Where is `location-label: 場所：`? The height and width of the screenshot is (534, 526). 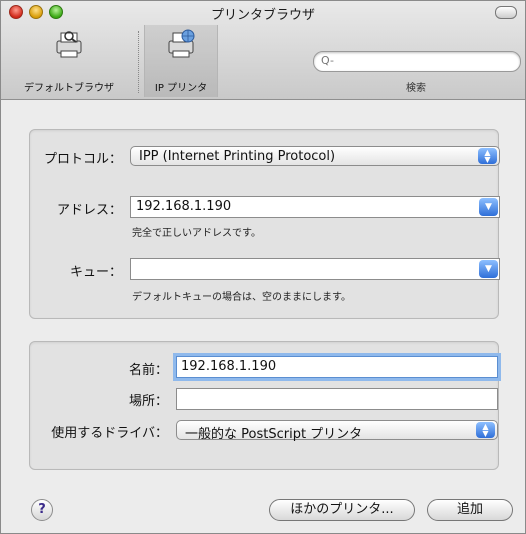 location-label: 場所： is located at coordinates (148, 401).